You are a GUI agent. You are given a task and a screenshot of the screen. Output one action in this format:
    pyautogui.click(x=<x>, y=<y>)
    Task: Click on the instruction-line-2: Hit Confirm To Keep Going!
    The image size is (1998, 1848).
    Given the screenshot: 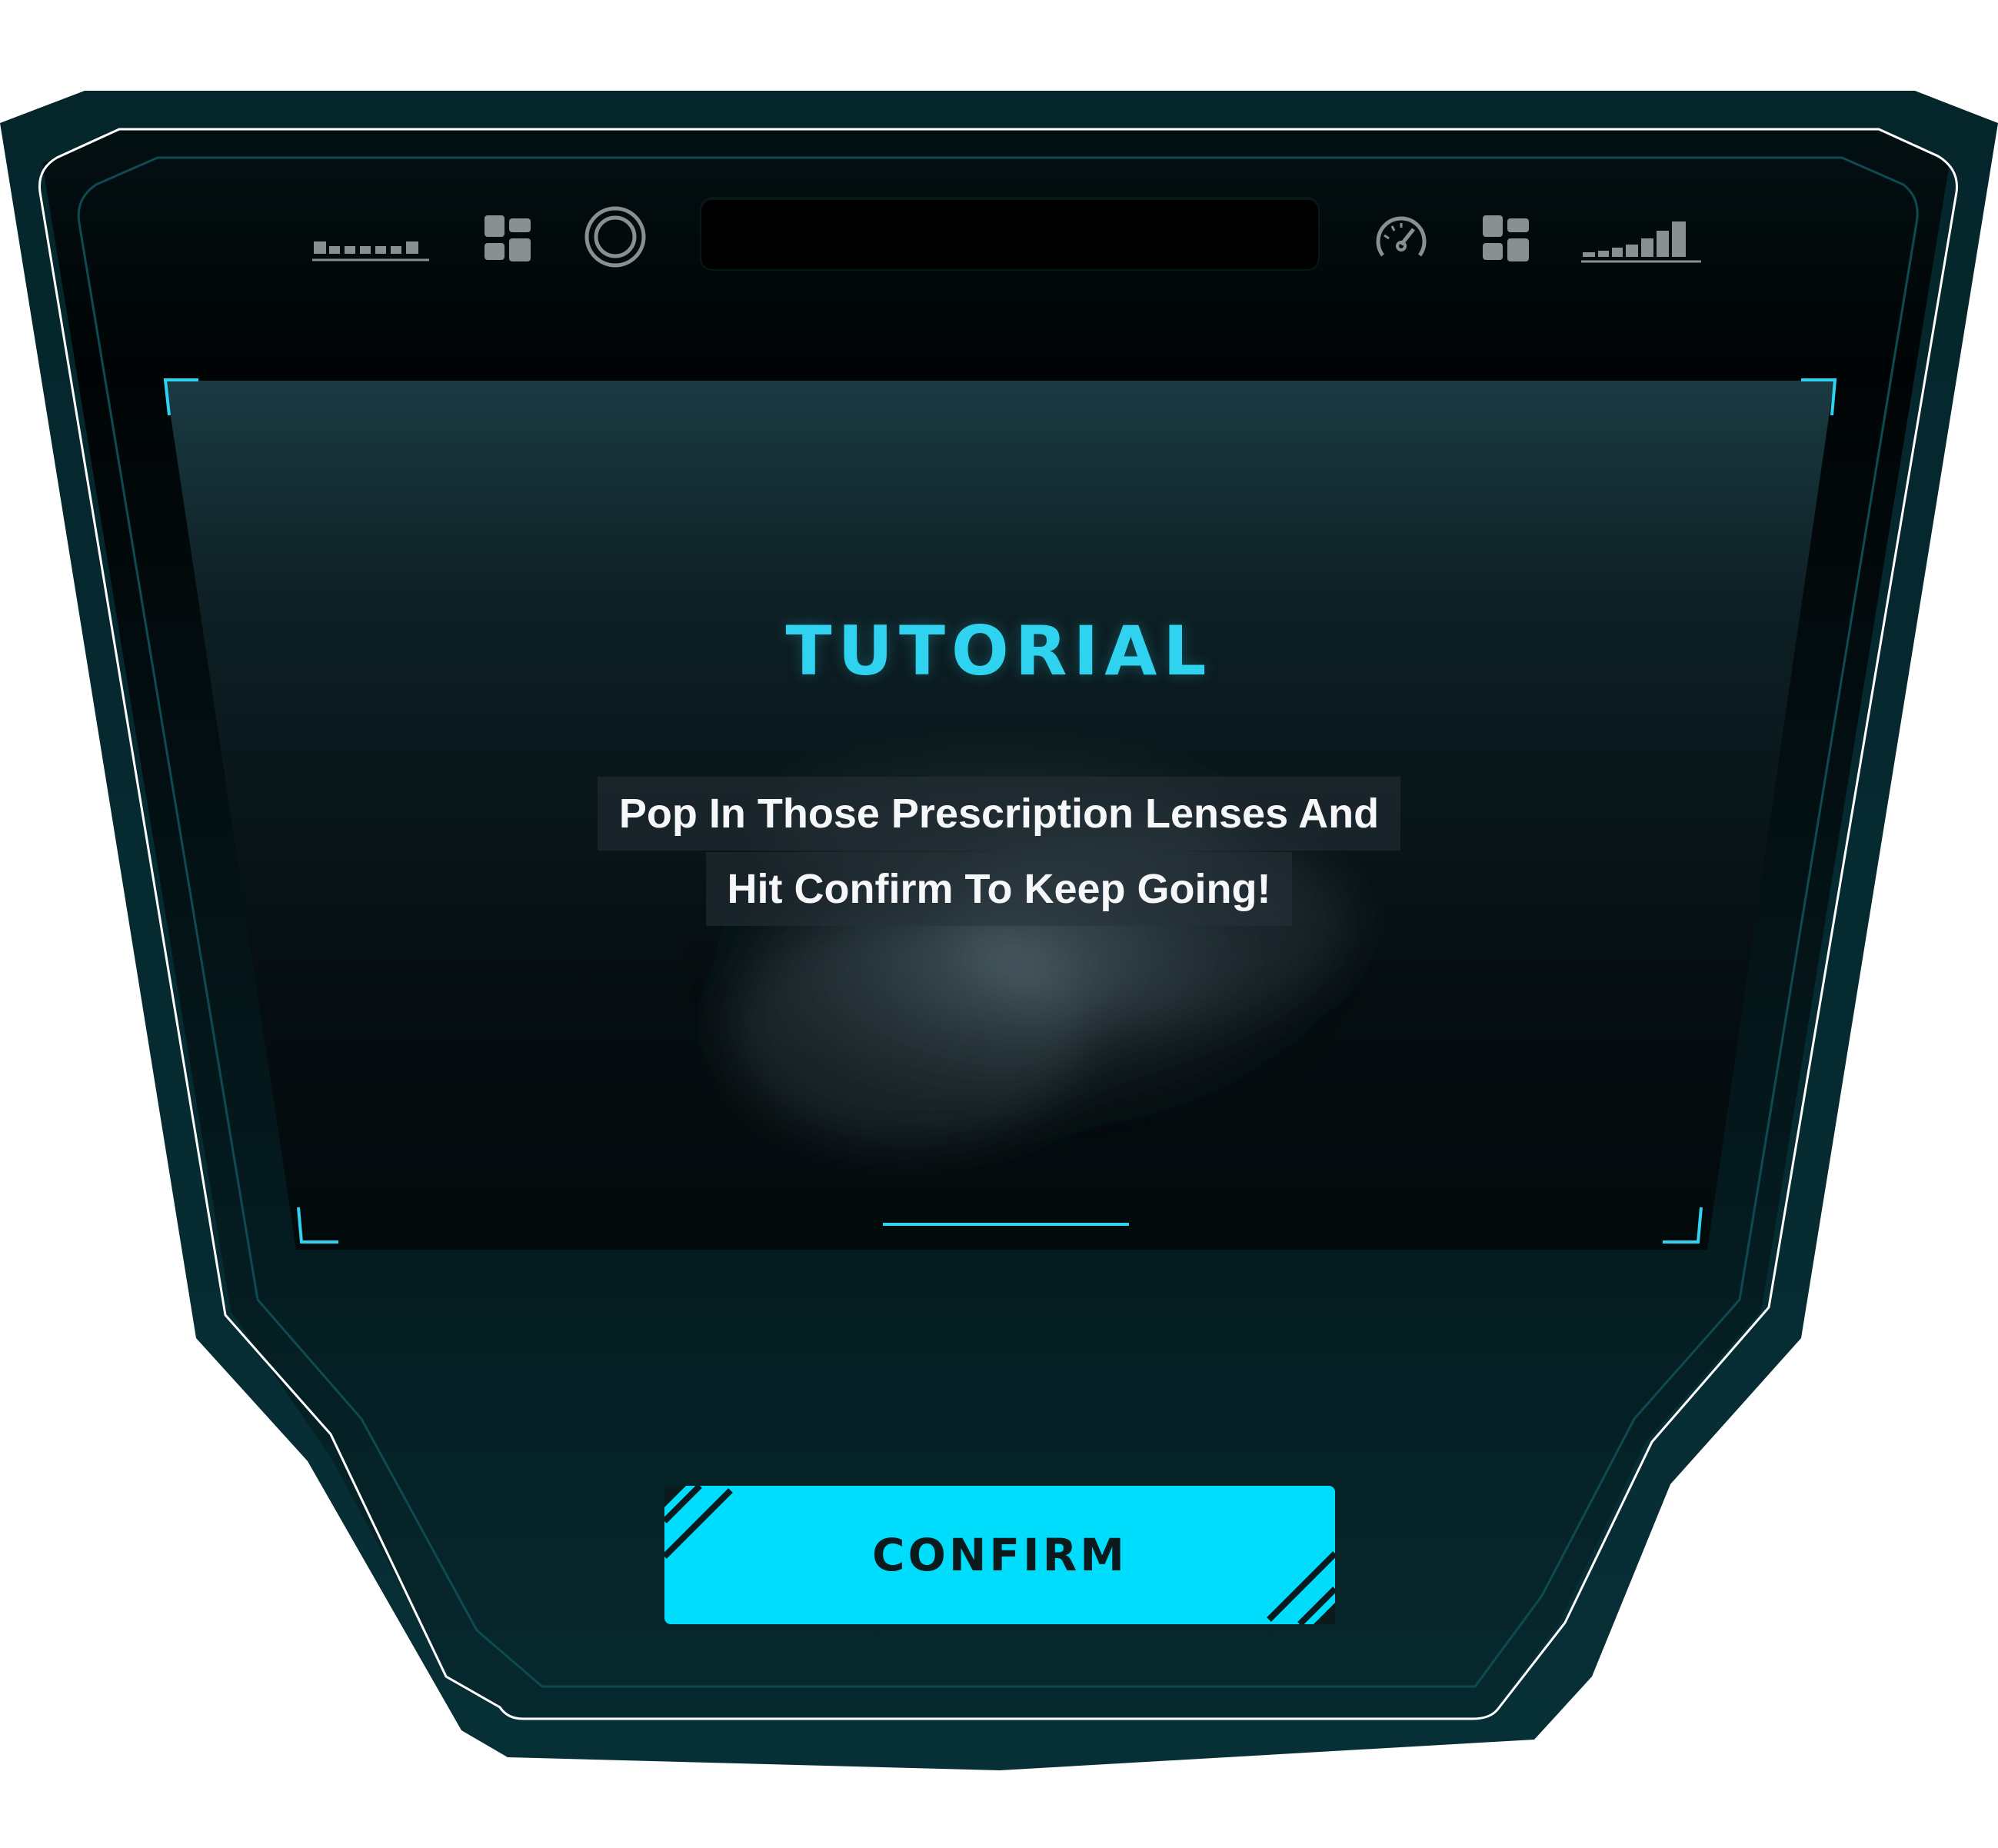 What is the action you would take?
    pyautogui.click(x=999, y=889)
    